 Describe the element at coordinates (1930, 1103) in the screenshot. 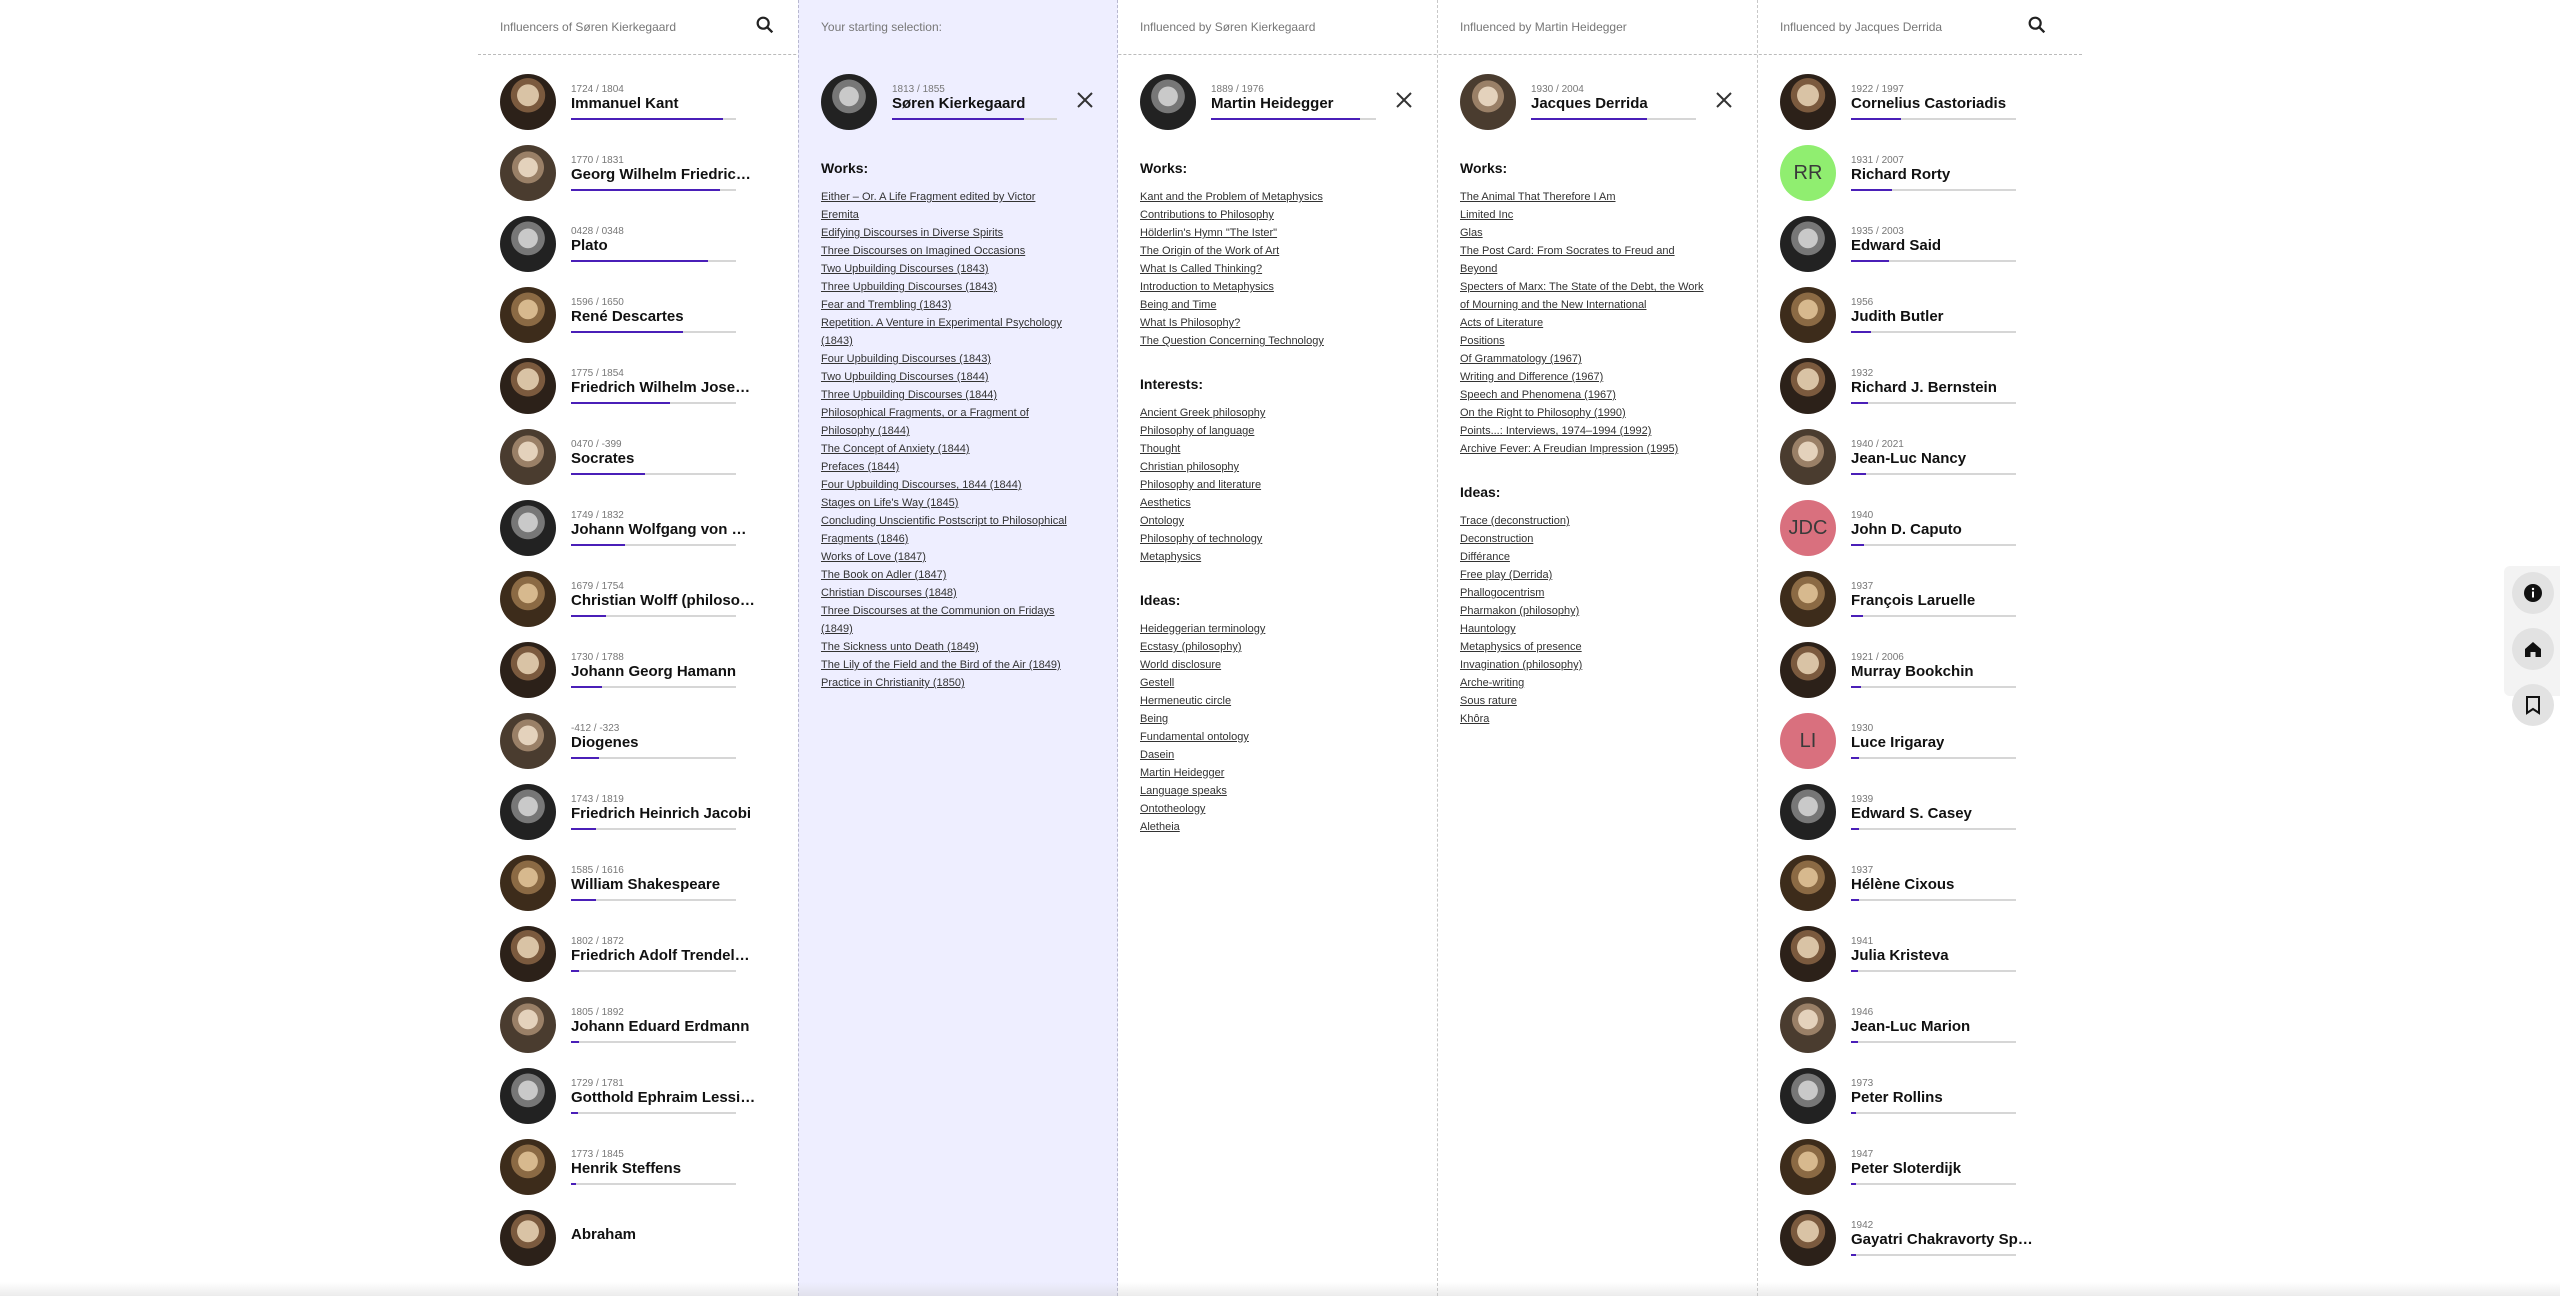

I see `person-item: 1973 Peter Rollins` at that location.